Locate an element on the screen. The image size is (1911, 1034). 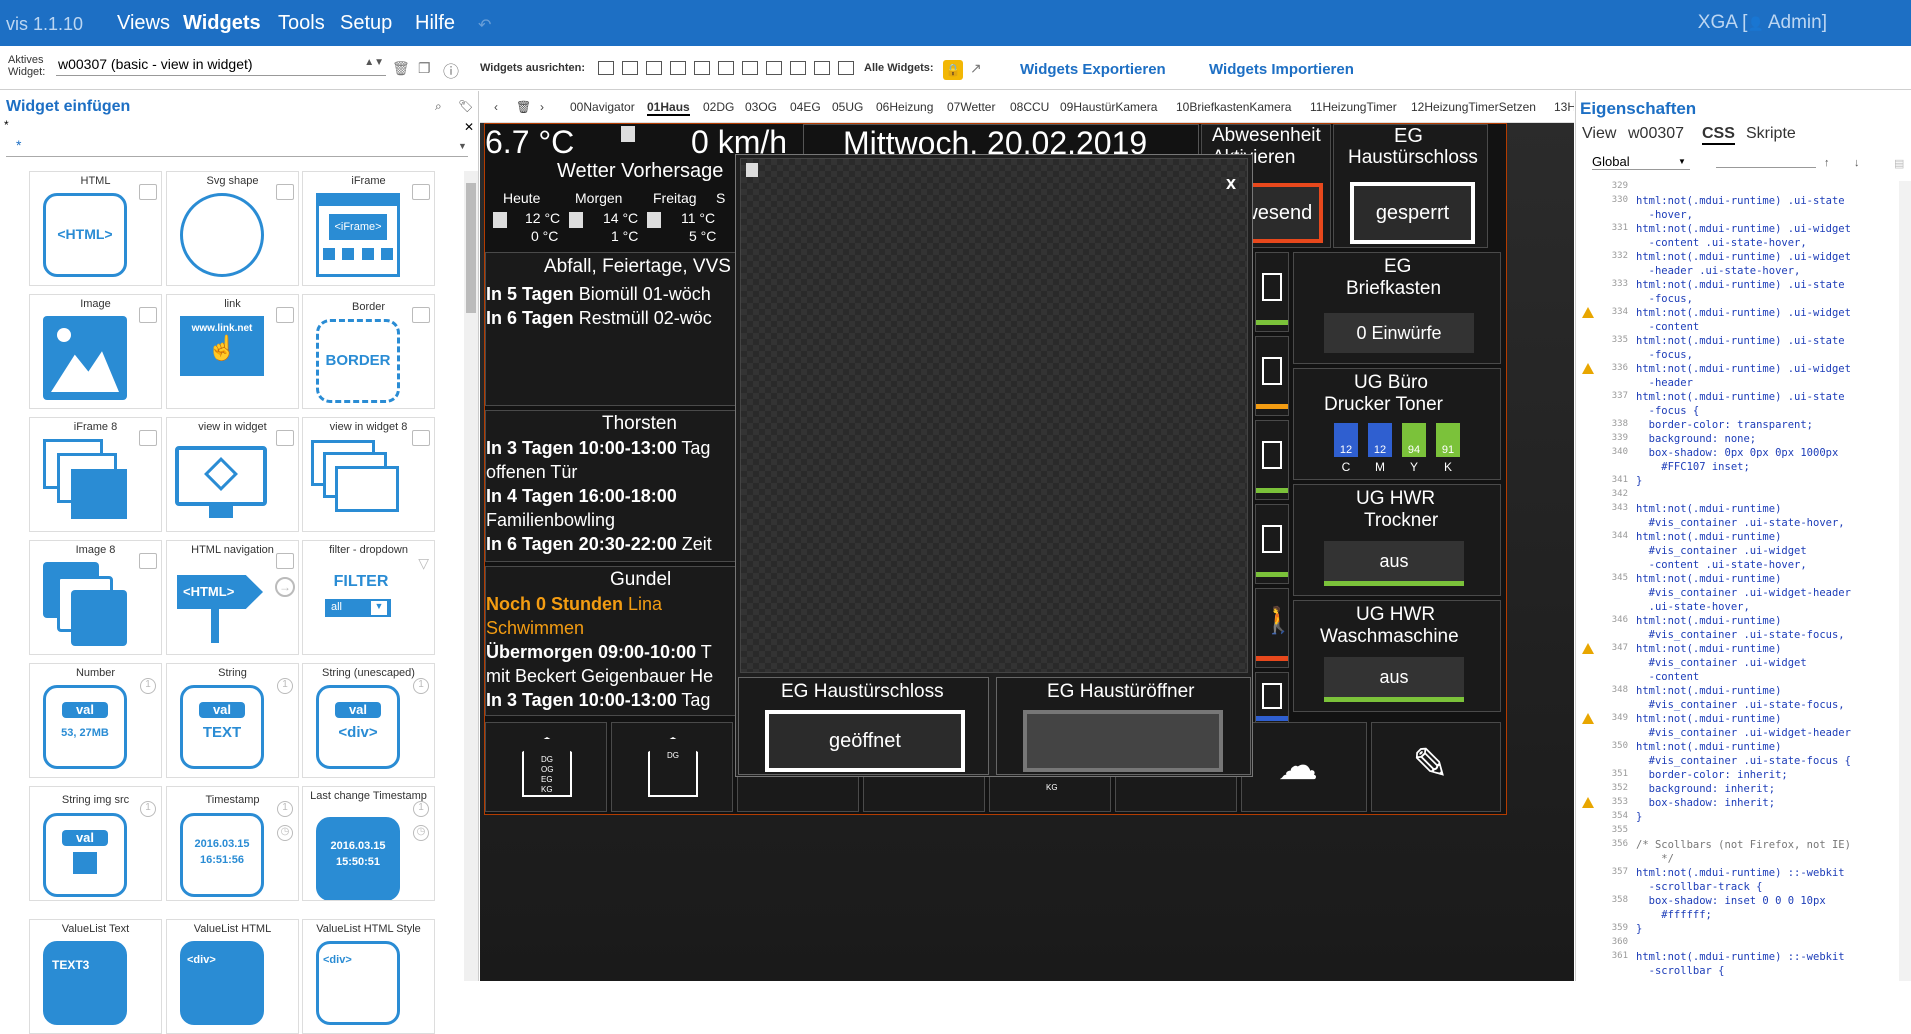
user-indicator: XGA [👤 Admin] is located at coordinates (1762, 23).